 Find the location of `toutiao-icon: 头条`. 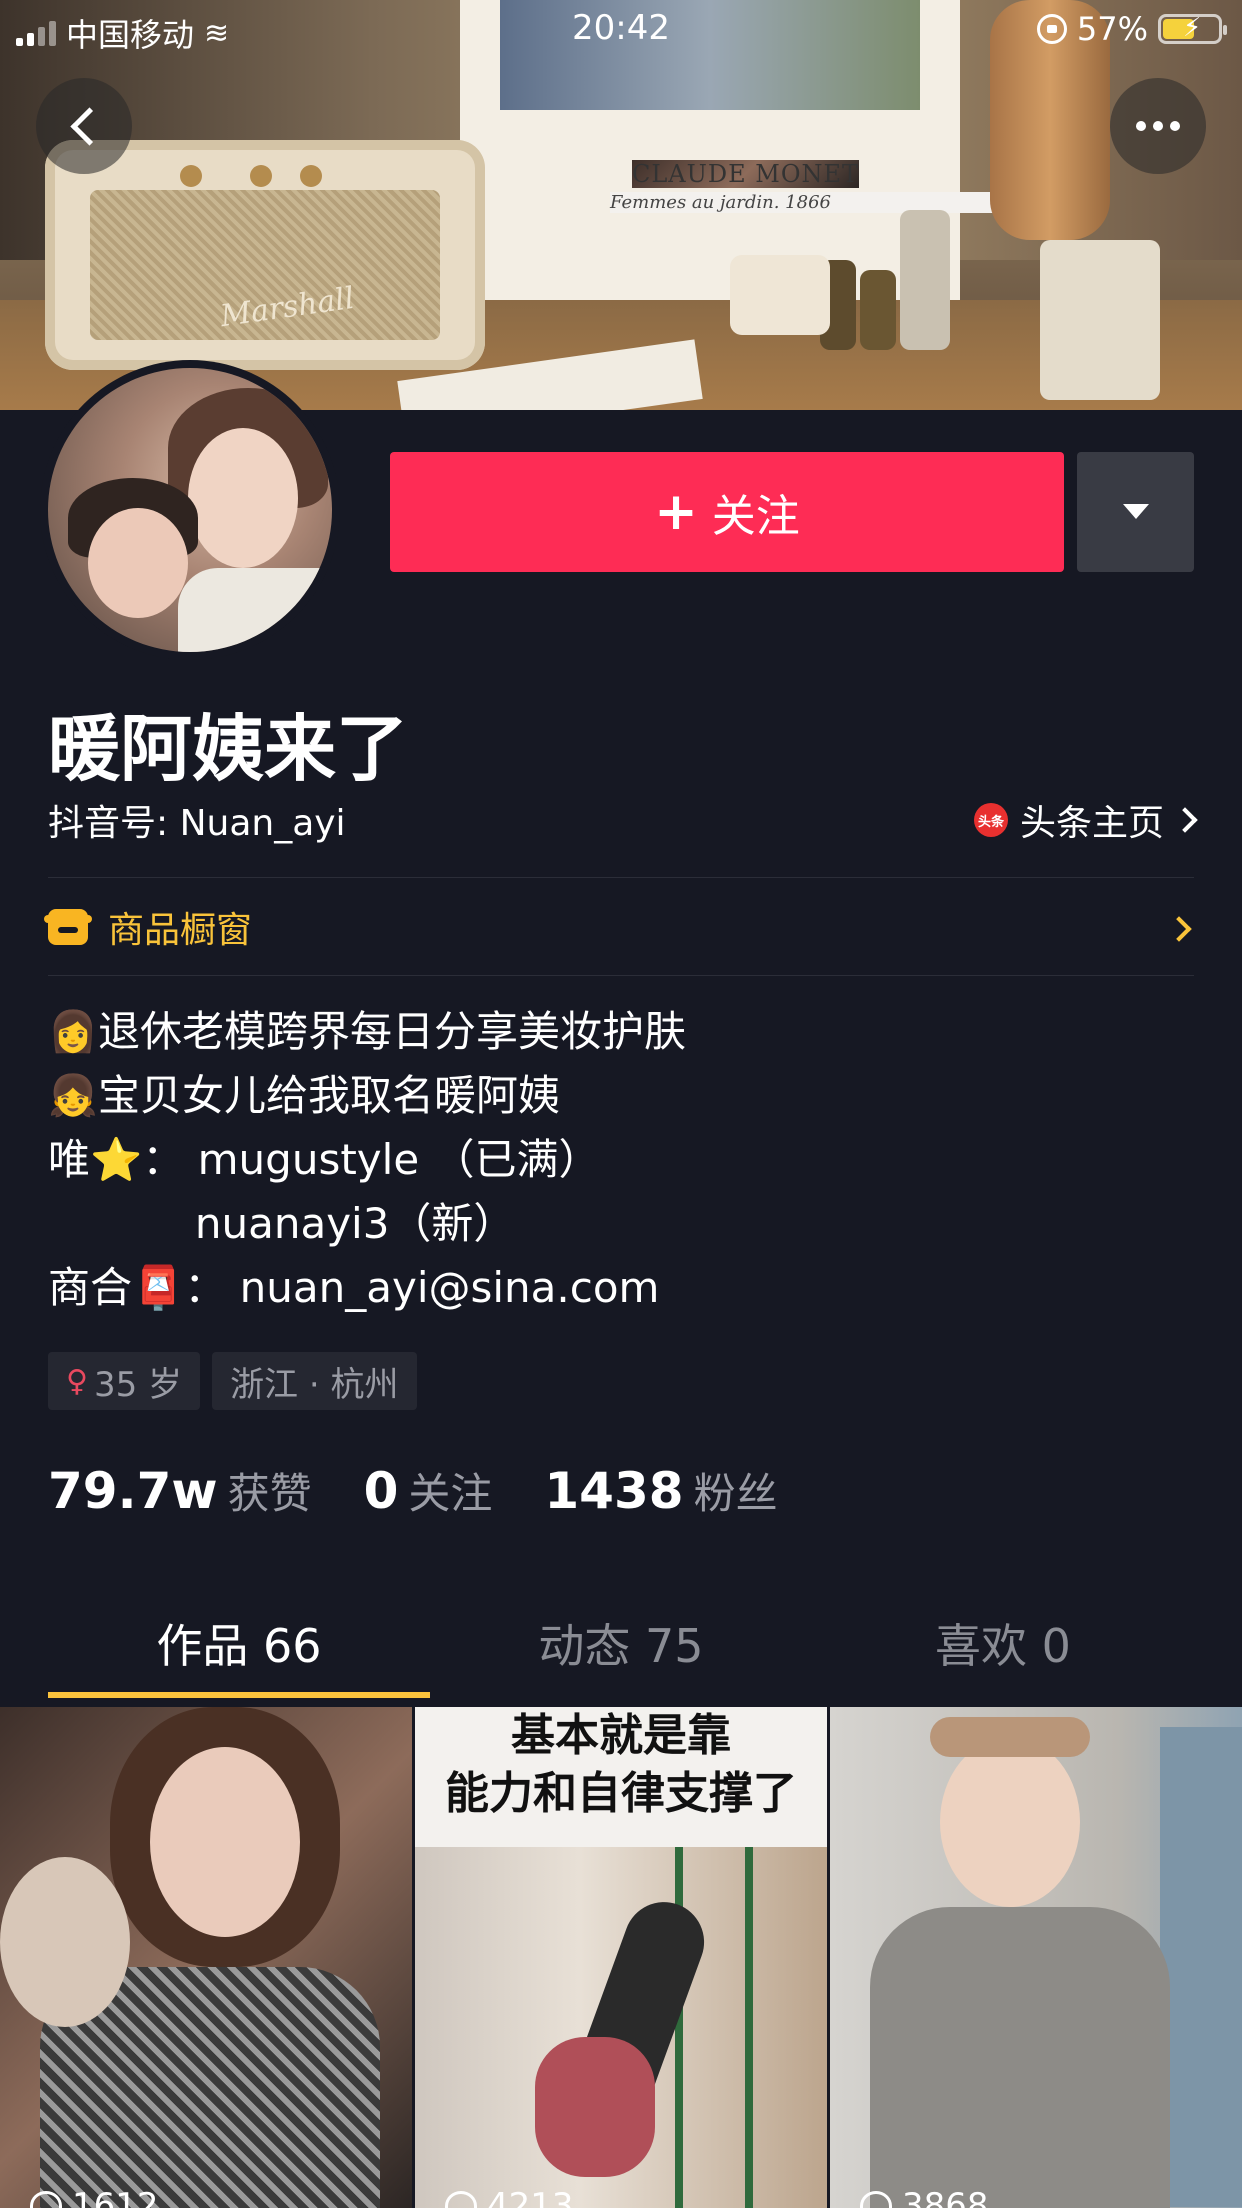

toutiao-icon: 头条 is located at coordinates (990, 820).